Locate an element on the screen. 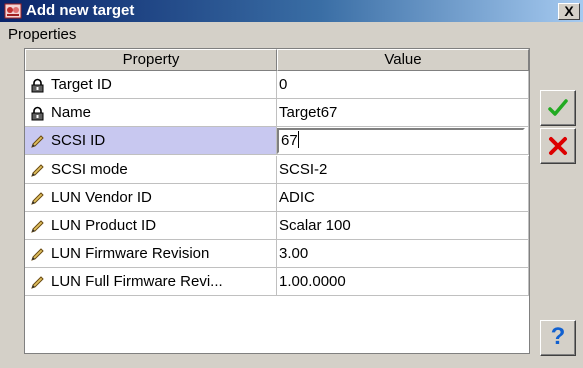  property-cell: LUN Vendor ID is located at coordinates (151, 197).